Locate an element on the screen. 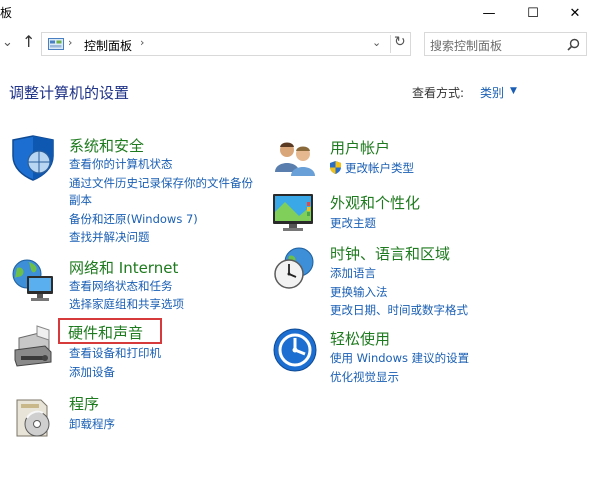 This screenshot has width=598, height=484. close-icon: ✕ is located at coordinates (575, 13).